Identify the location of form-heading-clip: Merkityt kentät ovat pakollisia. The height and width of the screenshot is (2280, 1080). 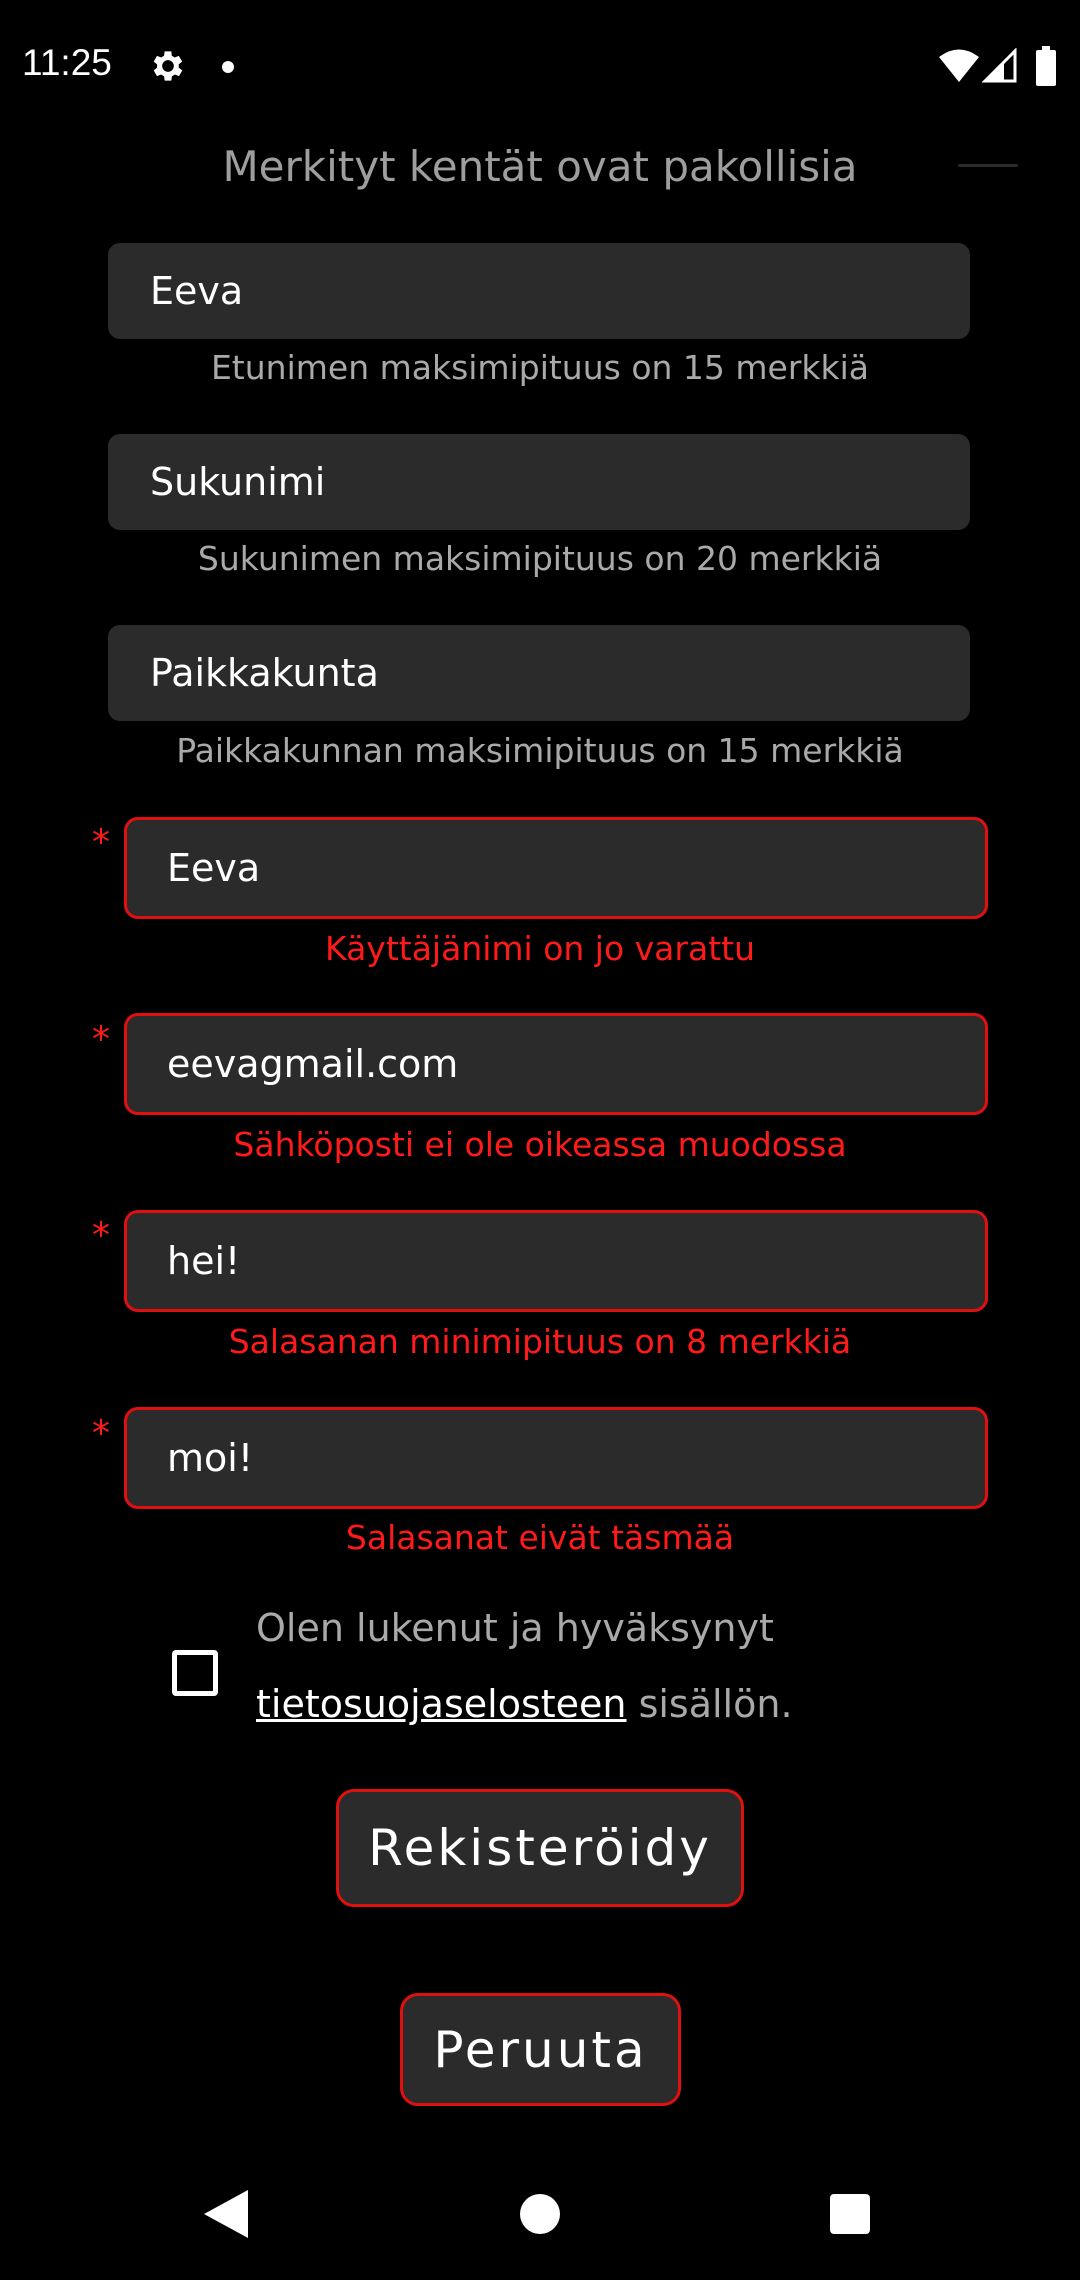
(540, 155).